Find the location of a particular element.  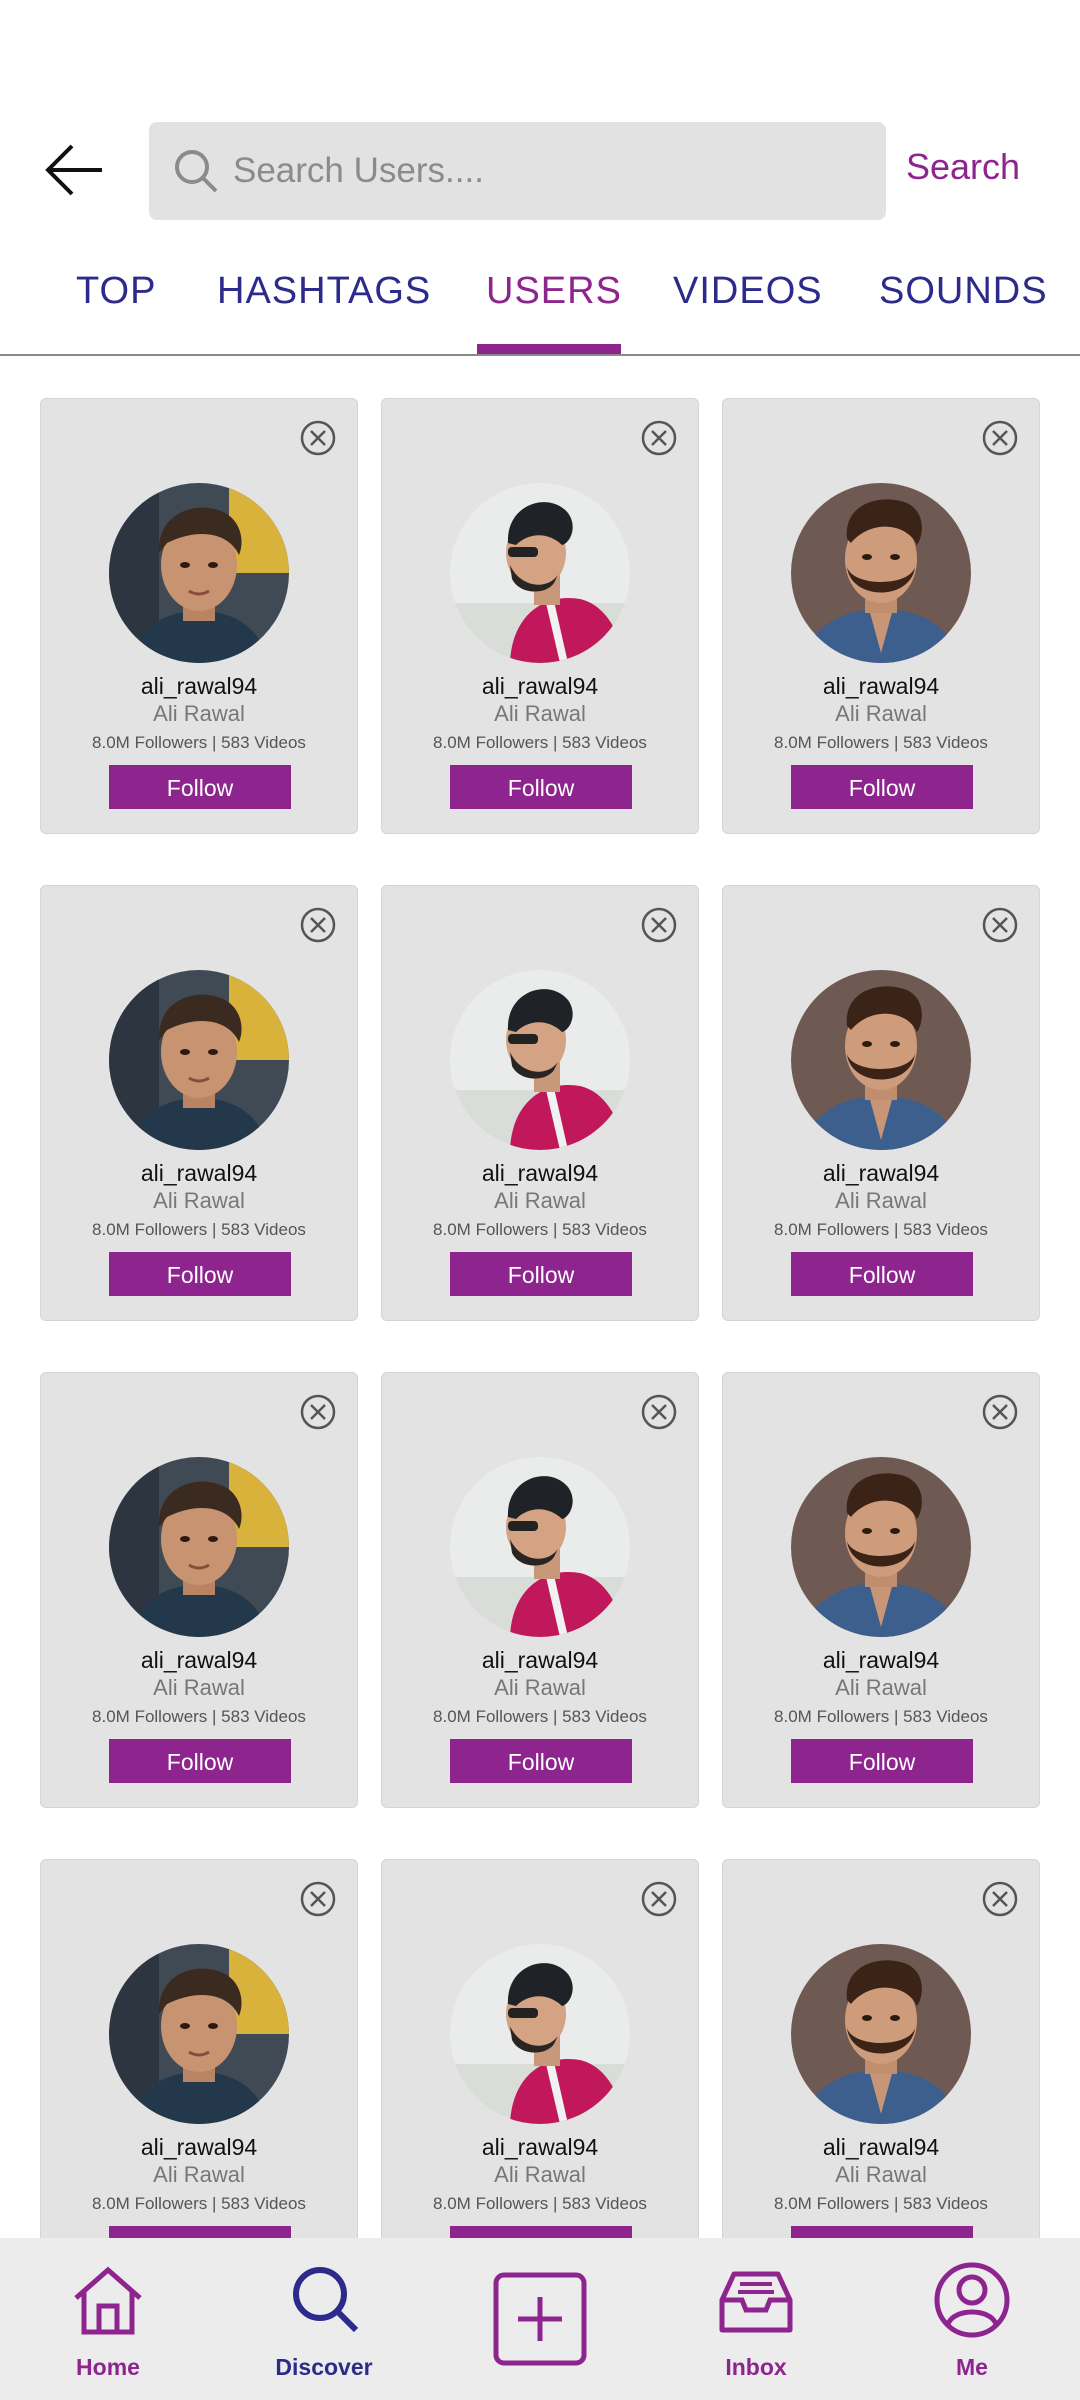

active-tab-indicator is located at coordinates (549, 349).